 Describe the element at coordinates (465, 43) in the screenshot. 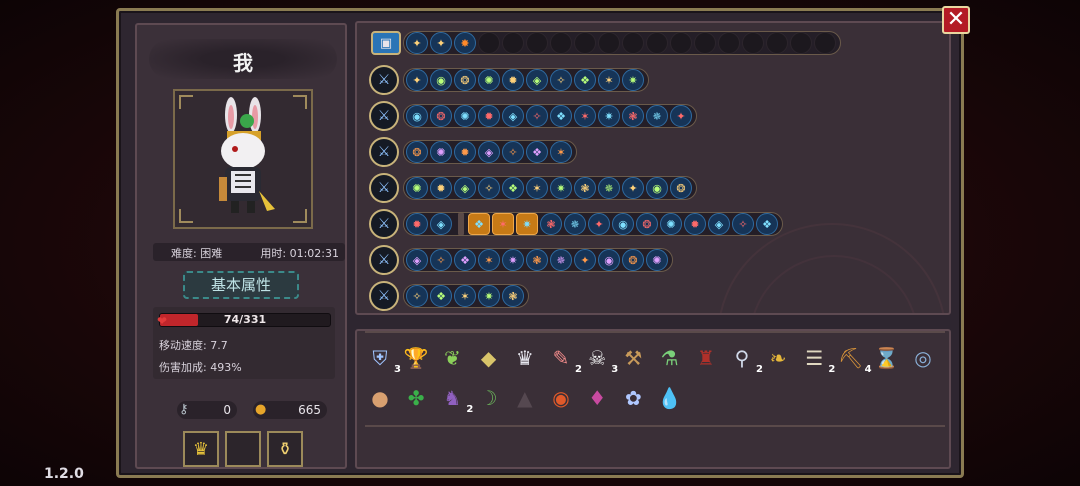

I see `spark-icon: ✸` at that location.